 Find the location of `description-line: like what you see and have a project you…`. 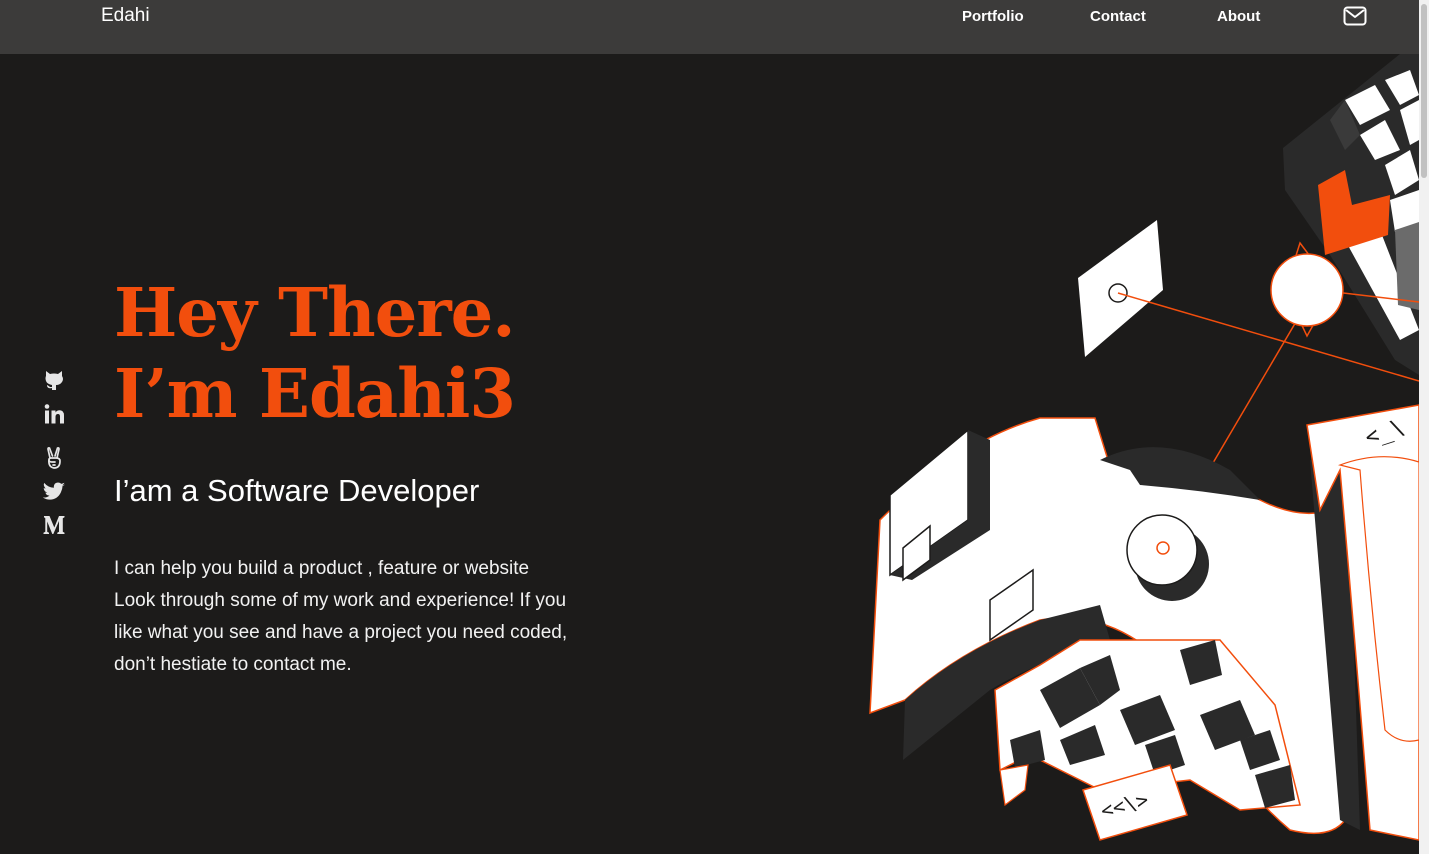

description-line: like what you see and have a project you… is located at coordinates (341, 632).